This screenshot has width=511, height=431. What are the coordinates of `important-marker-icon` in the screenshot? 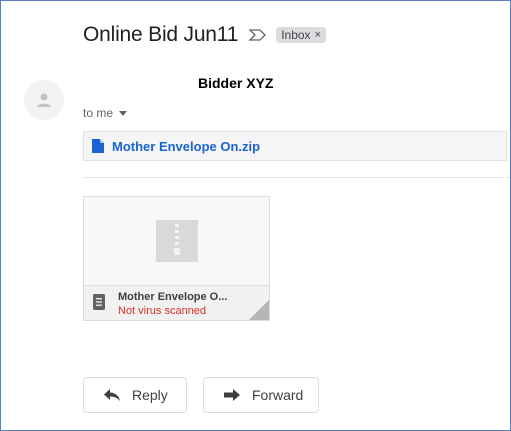 It's located at (258, 35).